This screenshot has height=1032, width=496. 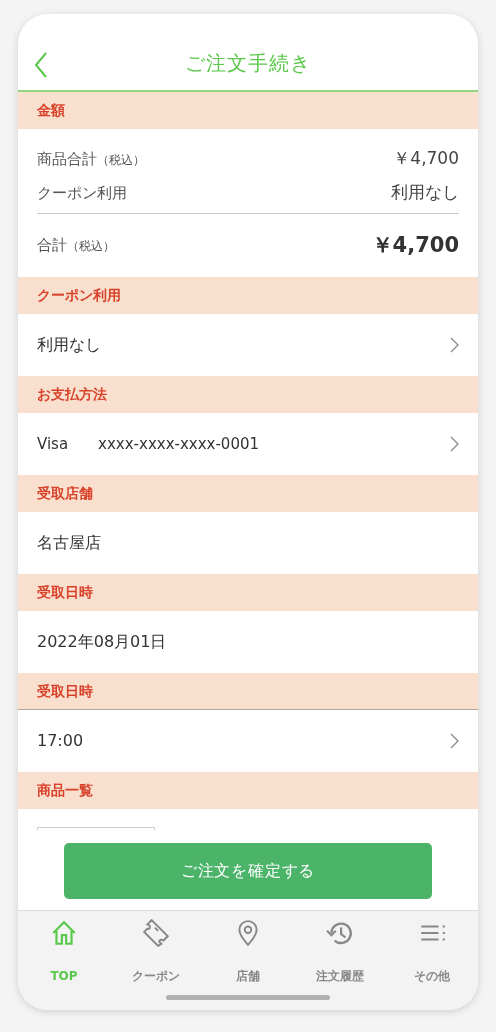 What do you see at coordinates (53, 444) in the screenshot?
I see `row-value: Visa` at bounding box center [53, 444].